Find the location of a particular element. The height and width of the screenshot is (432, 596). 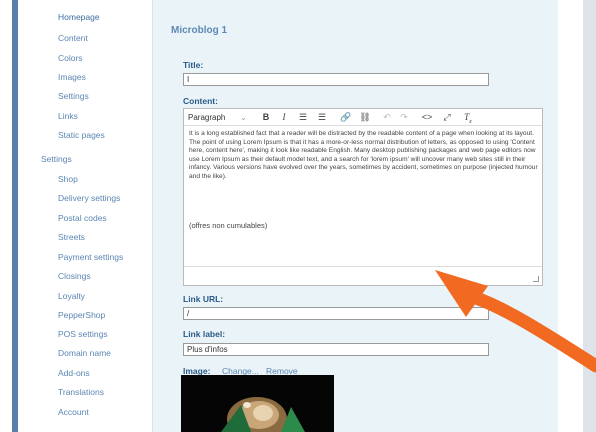

sidebar-item-postal-codes: Postal codes is located at coordinates (82, 218).